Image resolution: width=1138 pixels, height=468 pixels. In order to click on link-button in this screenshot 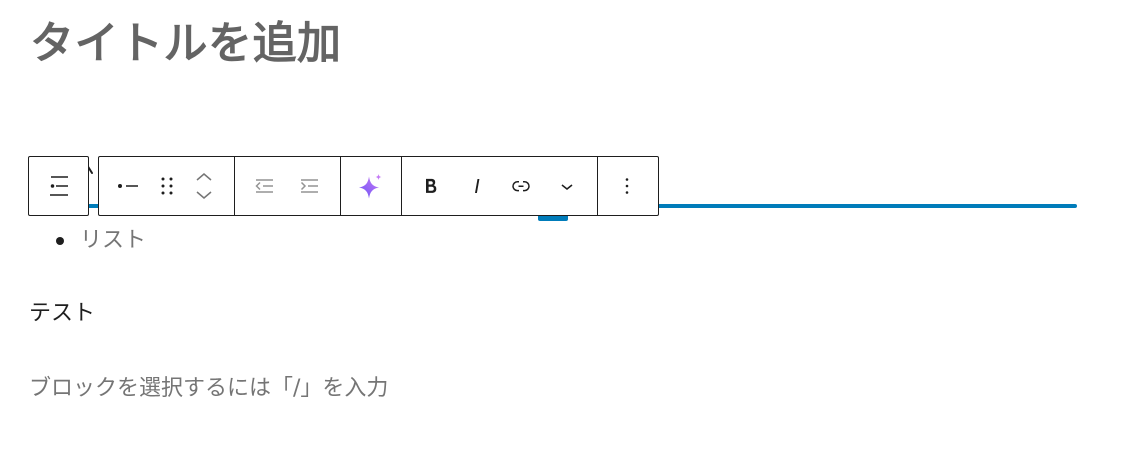, I will do `click(521, 186)`.